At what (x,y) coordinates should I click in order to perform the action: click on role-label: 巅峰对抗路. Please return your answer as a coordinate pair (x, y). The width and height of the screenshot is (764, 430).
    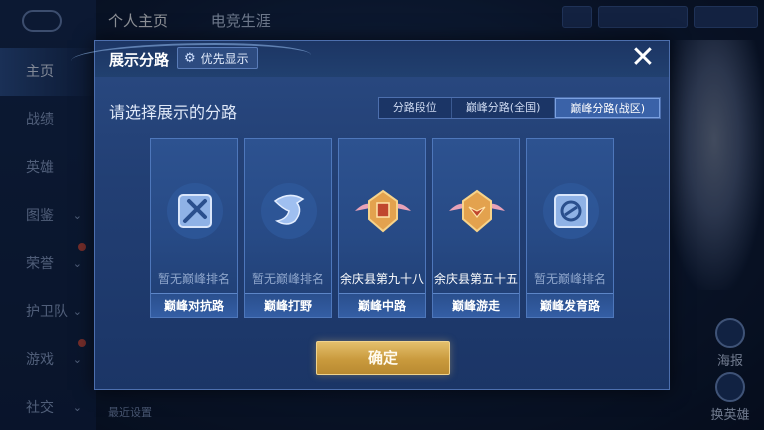
    Looking at the image, I should click on (194, 305).